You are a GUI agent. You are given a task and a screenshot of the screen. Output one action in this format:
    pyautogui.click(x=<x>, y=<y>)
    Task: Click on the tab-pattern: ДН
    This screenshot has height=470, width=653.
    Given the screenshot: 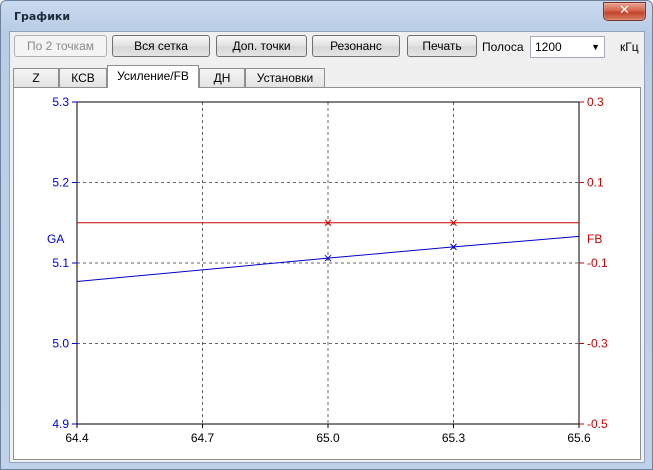 What is the action you would take?
    pyautogui.click(x=222, y=77)
    